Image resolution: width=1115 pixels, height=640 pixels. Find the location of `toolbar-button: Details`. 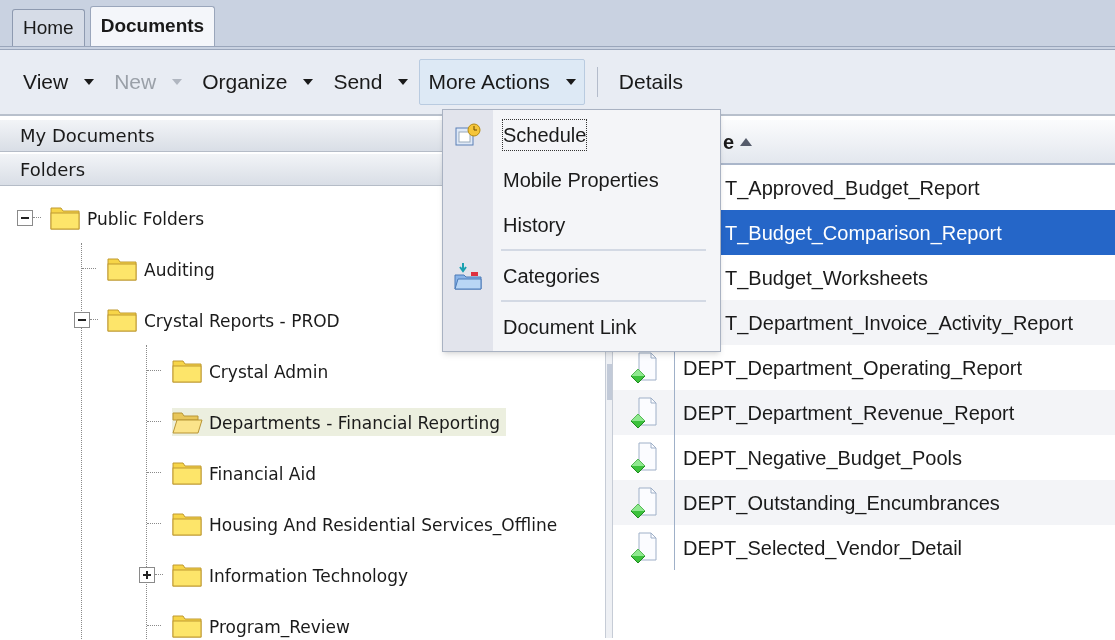

toolbar-button: Details is located at coordinates (650, 82).